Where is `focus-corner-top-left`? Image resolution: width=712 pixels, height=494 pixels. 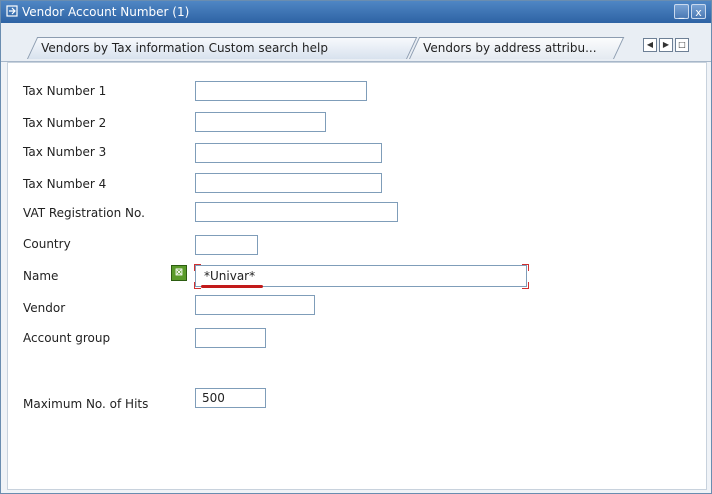 focus-corner-top-left is located at coordinates (197, 267).